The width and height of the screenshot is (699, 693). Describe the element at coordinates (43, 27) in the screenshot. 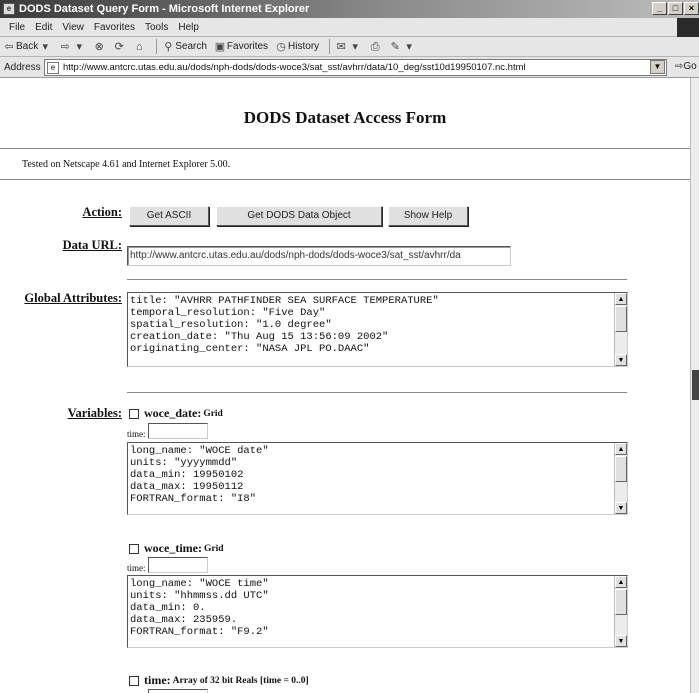

I see `menu-edit: Edit` at that location.